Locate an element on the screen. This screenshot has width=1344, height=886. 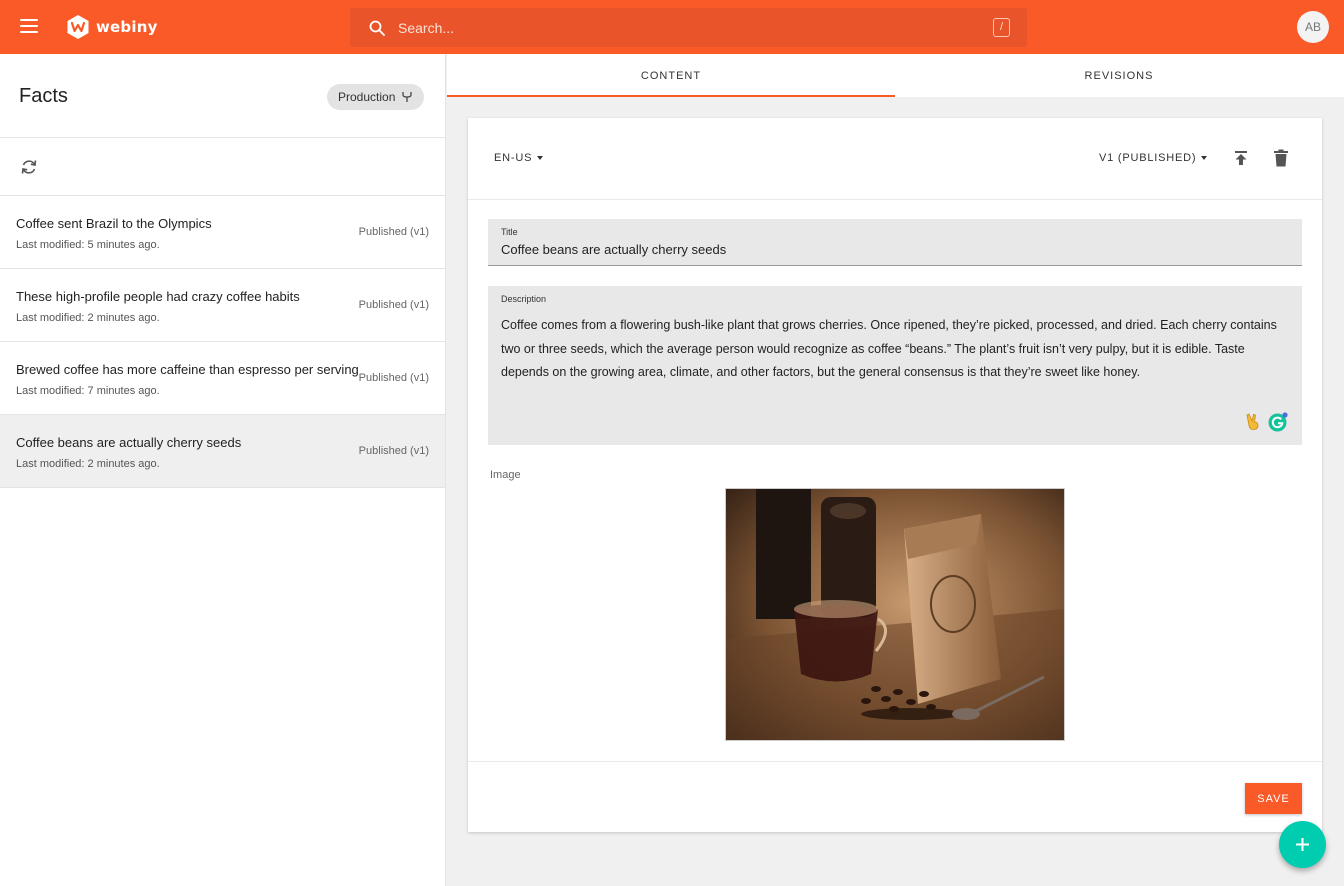
revision-selector: V1 (PUBLISHED) is located at coordinates (1153, 158).